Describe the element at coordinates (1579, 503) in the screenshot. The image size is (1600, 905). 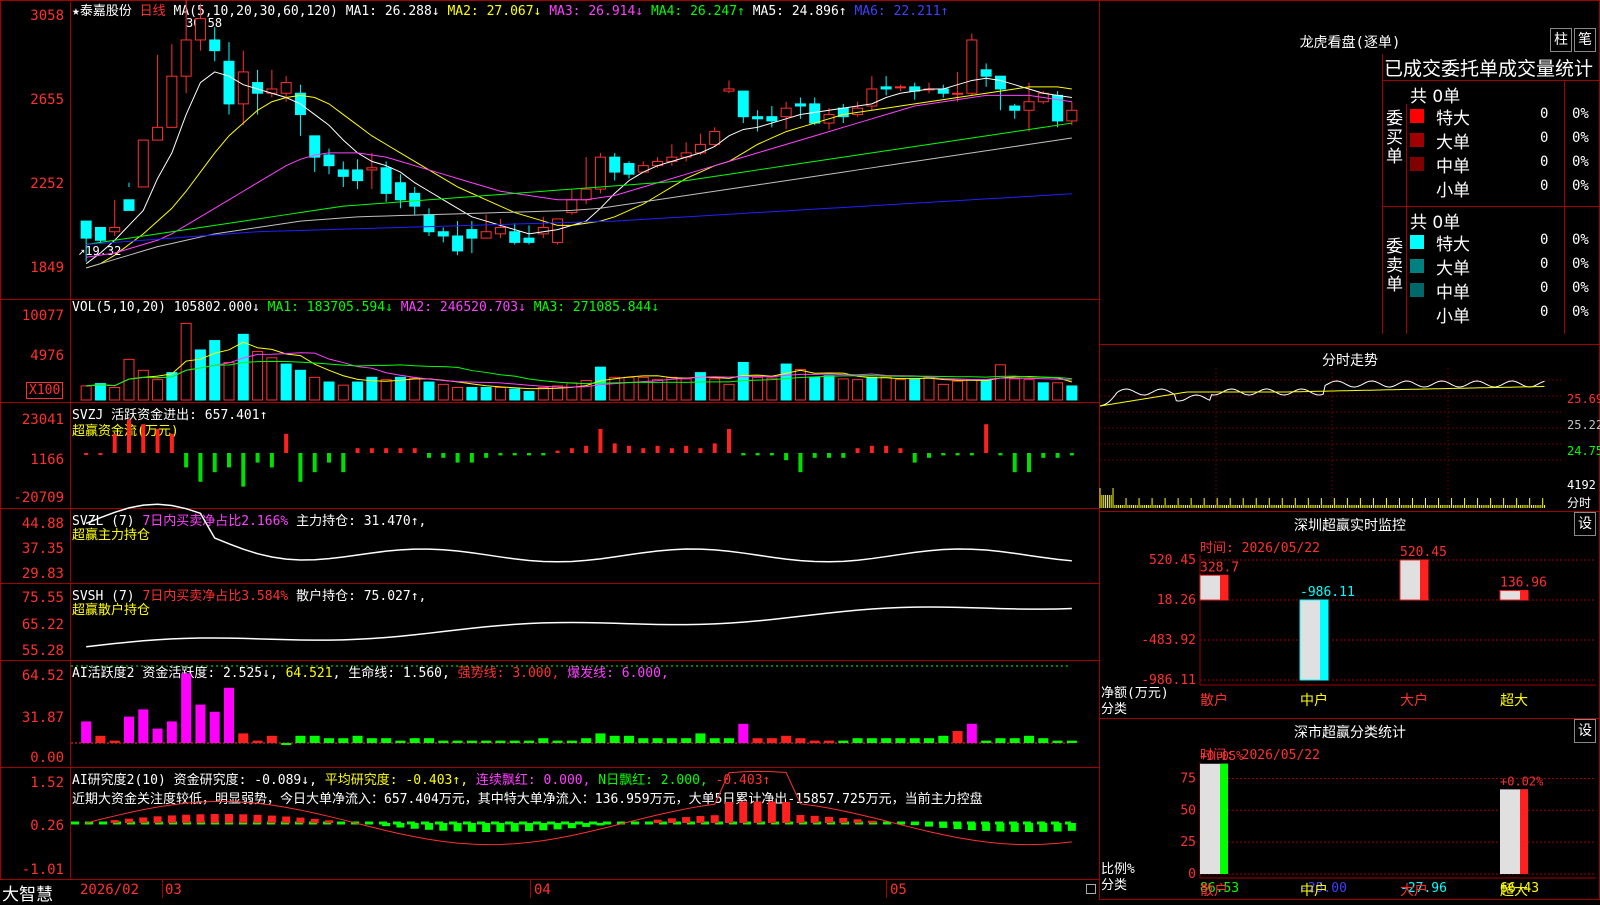
I see `intraday-vol-unit: 分时` at that location.